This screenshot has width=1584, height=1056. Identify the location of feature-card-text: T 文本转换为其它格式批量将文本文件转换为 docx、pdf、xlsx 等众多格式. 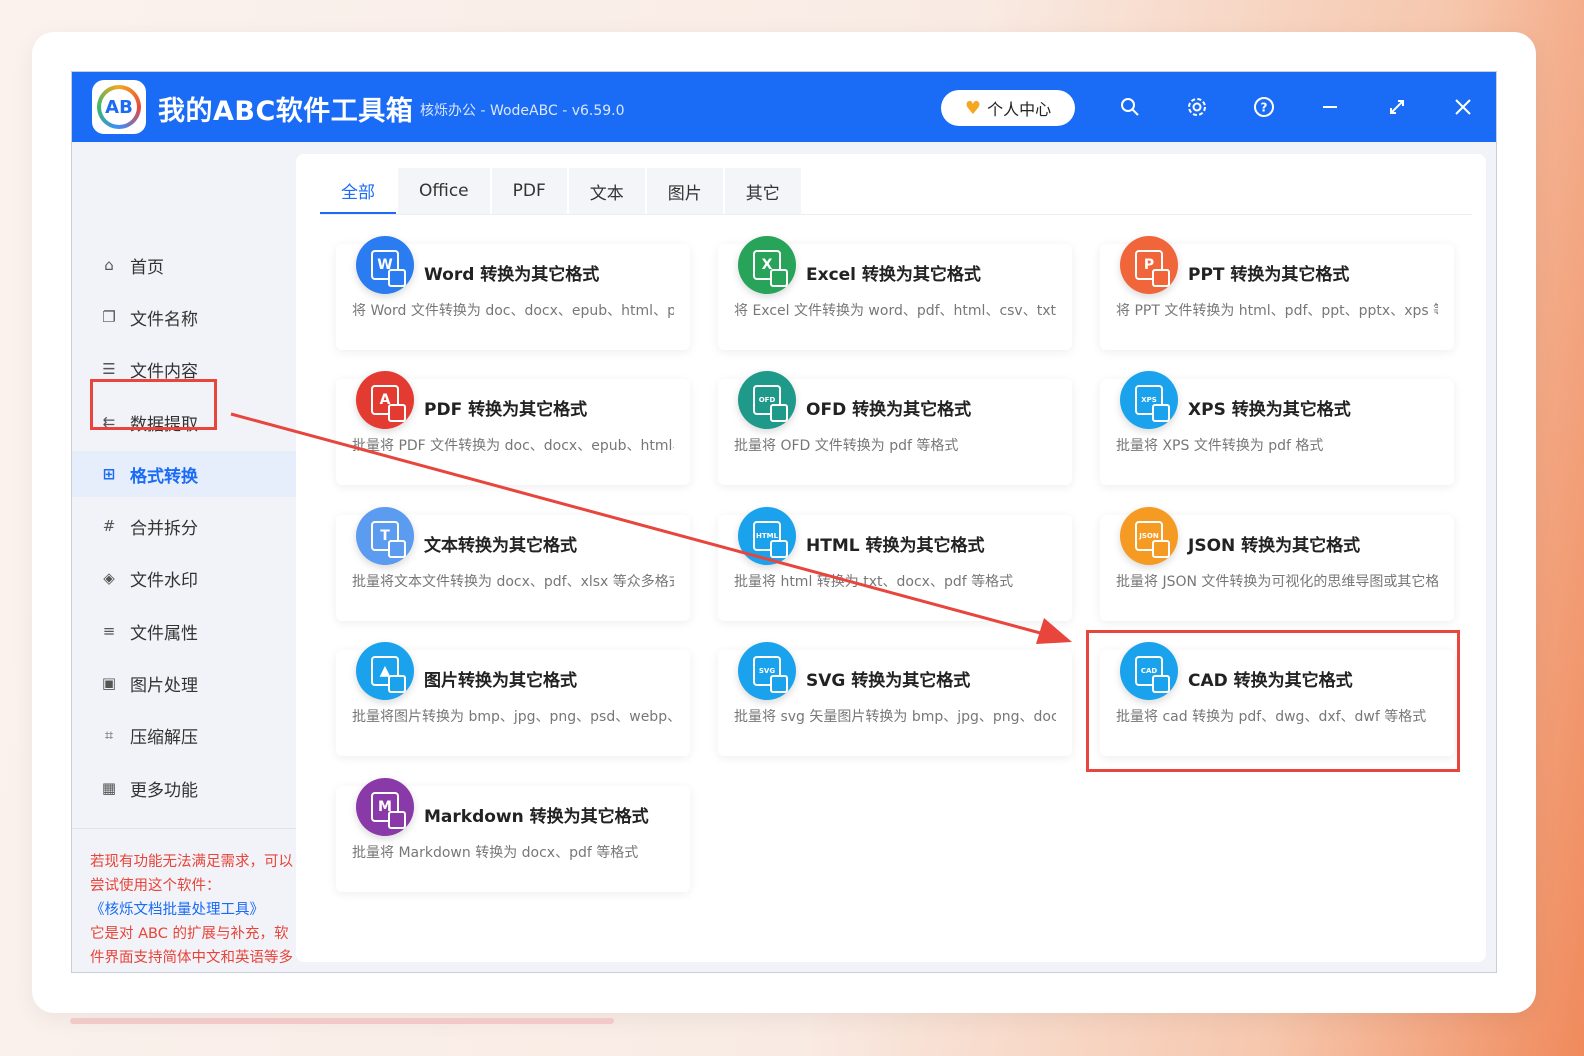
(513, 564).